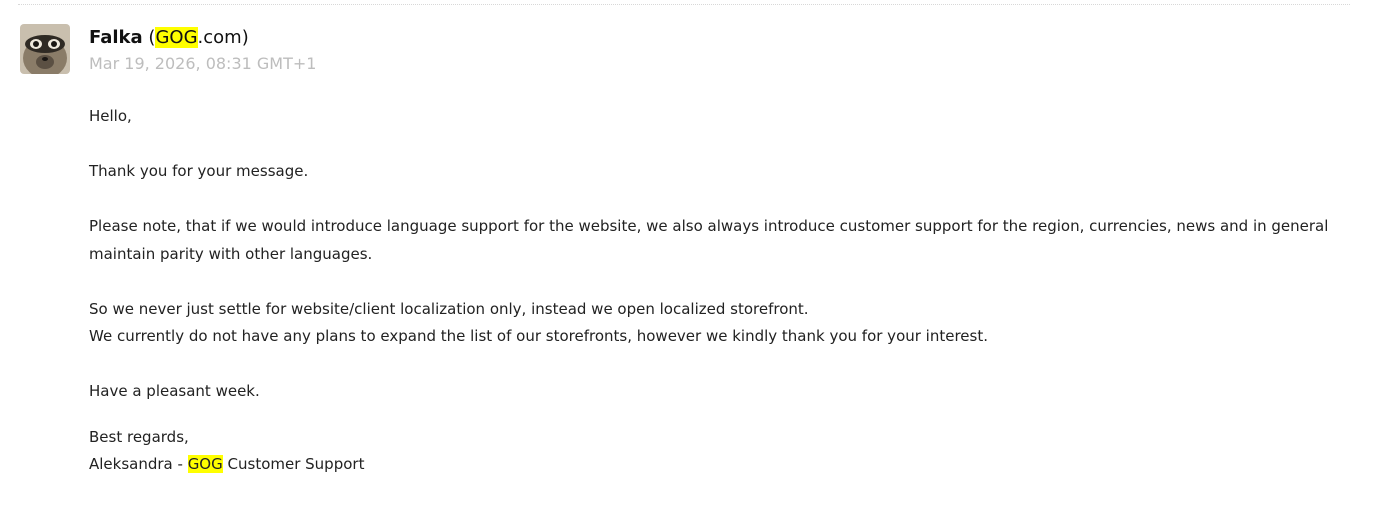 The image size is (1375, 530). I want to click on raccoon-avatar-icon, so click(45, 49).